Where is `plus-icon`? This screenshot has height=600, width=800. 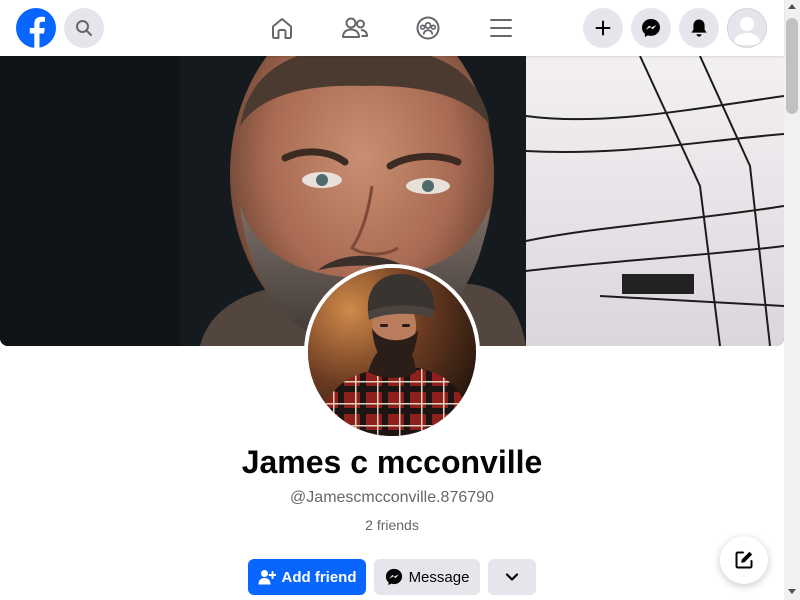
plus-icon is located at coordinates (603, 28).